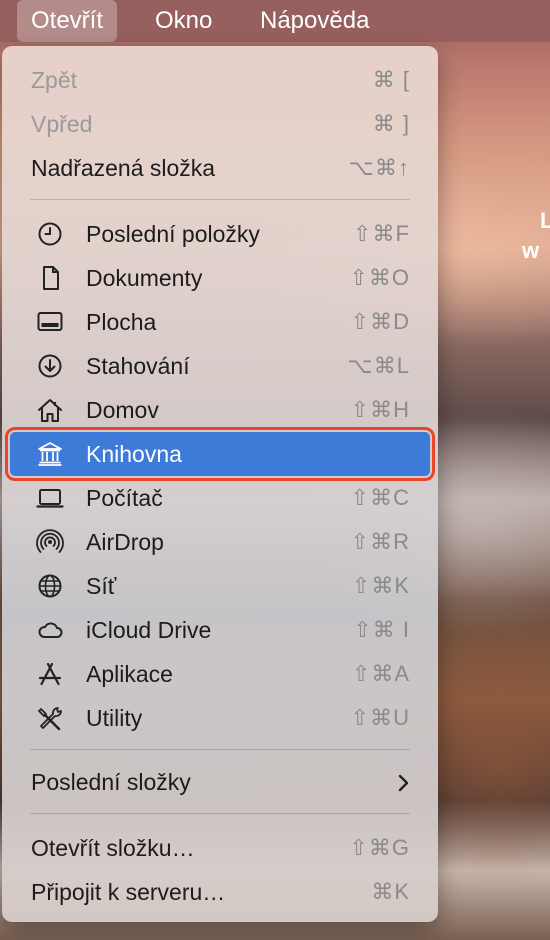  Describe the element at coordinates (220, 674) in the screenshot. I see `menu-item-applications: Aplikace ⇧⌘A` at that location.